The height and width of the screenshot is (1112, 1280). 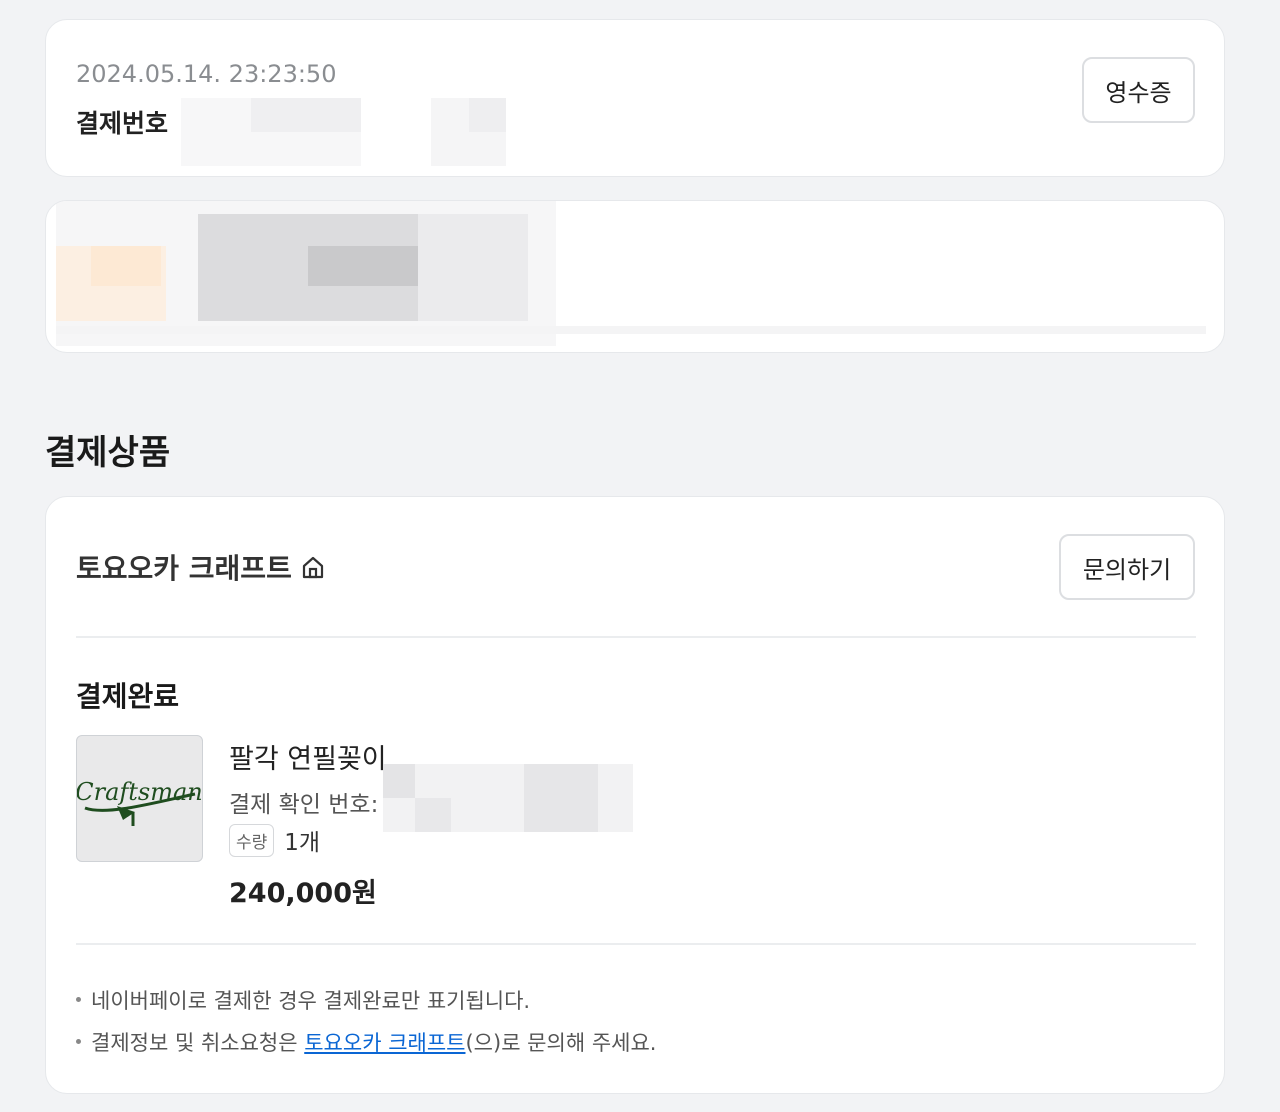 What do you see at coordinates (303, 1000) in the screenshot?
I see `note-line-1: 네이버페이로 결제한 경우 결제완료만 표기됩니다.` at bounding box center [303, 1000].